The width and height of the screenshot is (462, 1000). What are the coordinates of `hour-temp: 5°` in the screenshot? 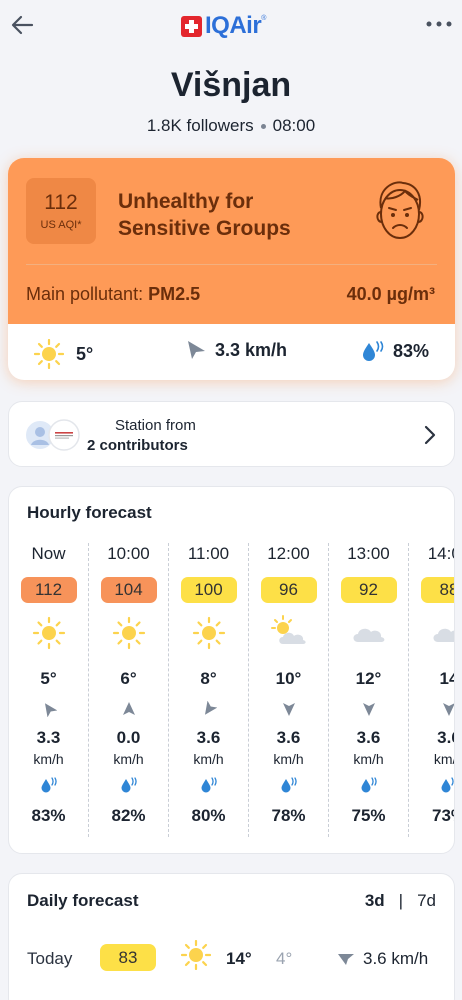 It's located at (48, 678).